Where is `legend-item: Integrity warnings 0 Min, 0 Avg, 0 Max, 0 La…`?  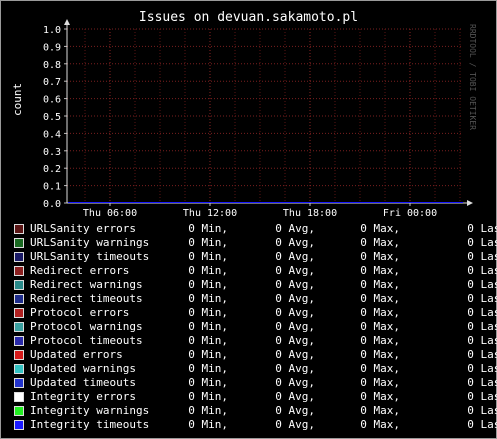
legend-item: Integrity warnings 0 Min, 0 Avg, 0 Max, 0 La… is located at coordinates (255, 411).